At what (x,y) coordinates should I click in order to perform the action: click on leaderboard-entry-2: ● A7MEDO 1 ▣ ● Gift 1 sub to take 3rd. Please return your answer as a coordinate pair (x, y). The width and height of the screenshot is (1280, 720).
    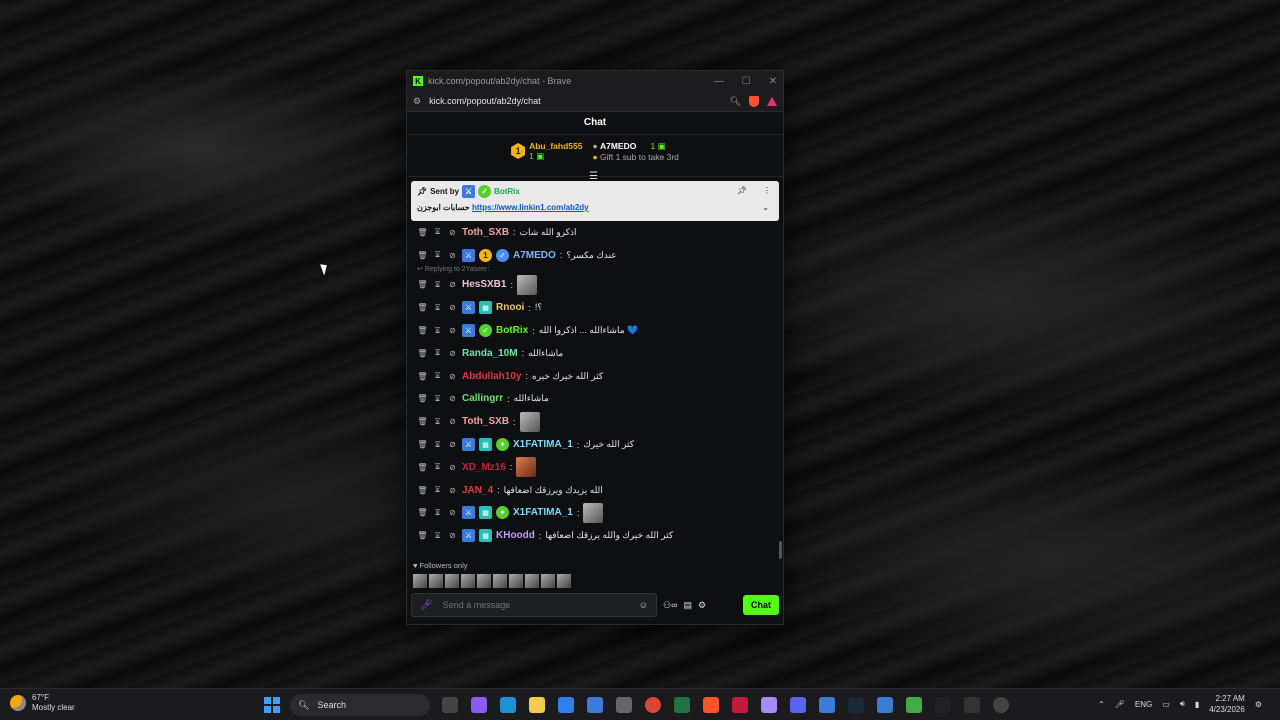
    Looking at the image, I should click on (635, 158).